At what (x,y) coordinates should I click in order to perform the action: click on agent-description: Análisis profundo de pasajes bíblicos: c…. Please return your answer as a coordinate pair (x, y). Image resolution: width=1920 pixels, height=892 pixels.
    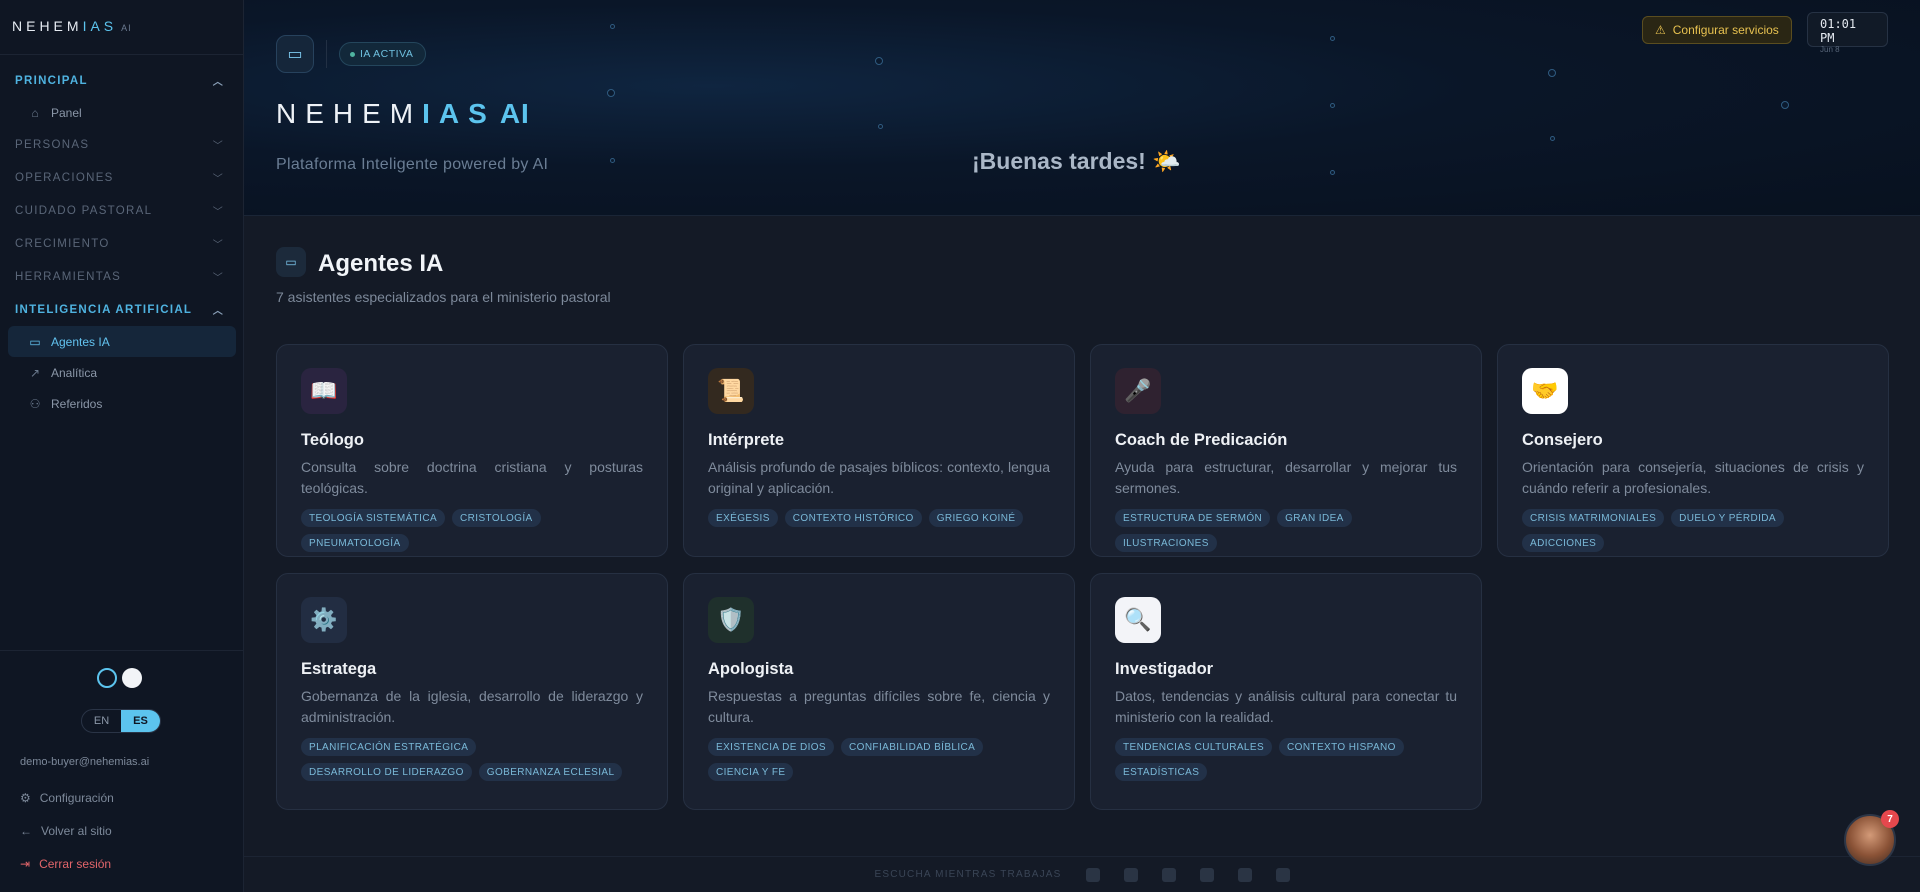
    Looking at the image, I should click on (879, 477).